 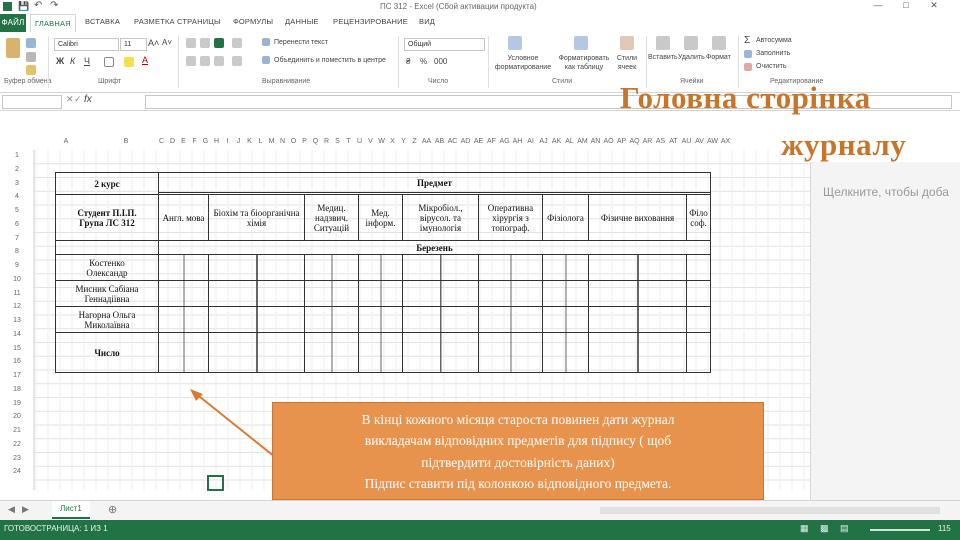 I want to click on column-header: AI, so click(x=530, y=141).